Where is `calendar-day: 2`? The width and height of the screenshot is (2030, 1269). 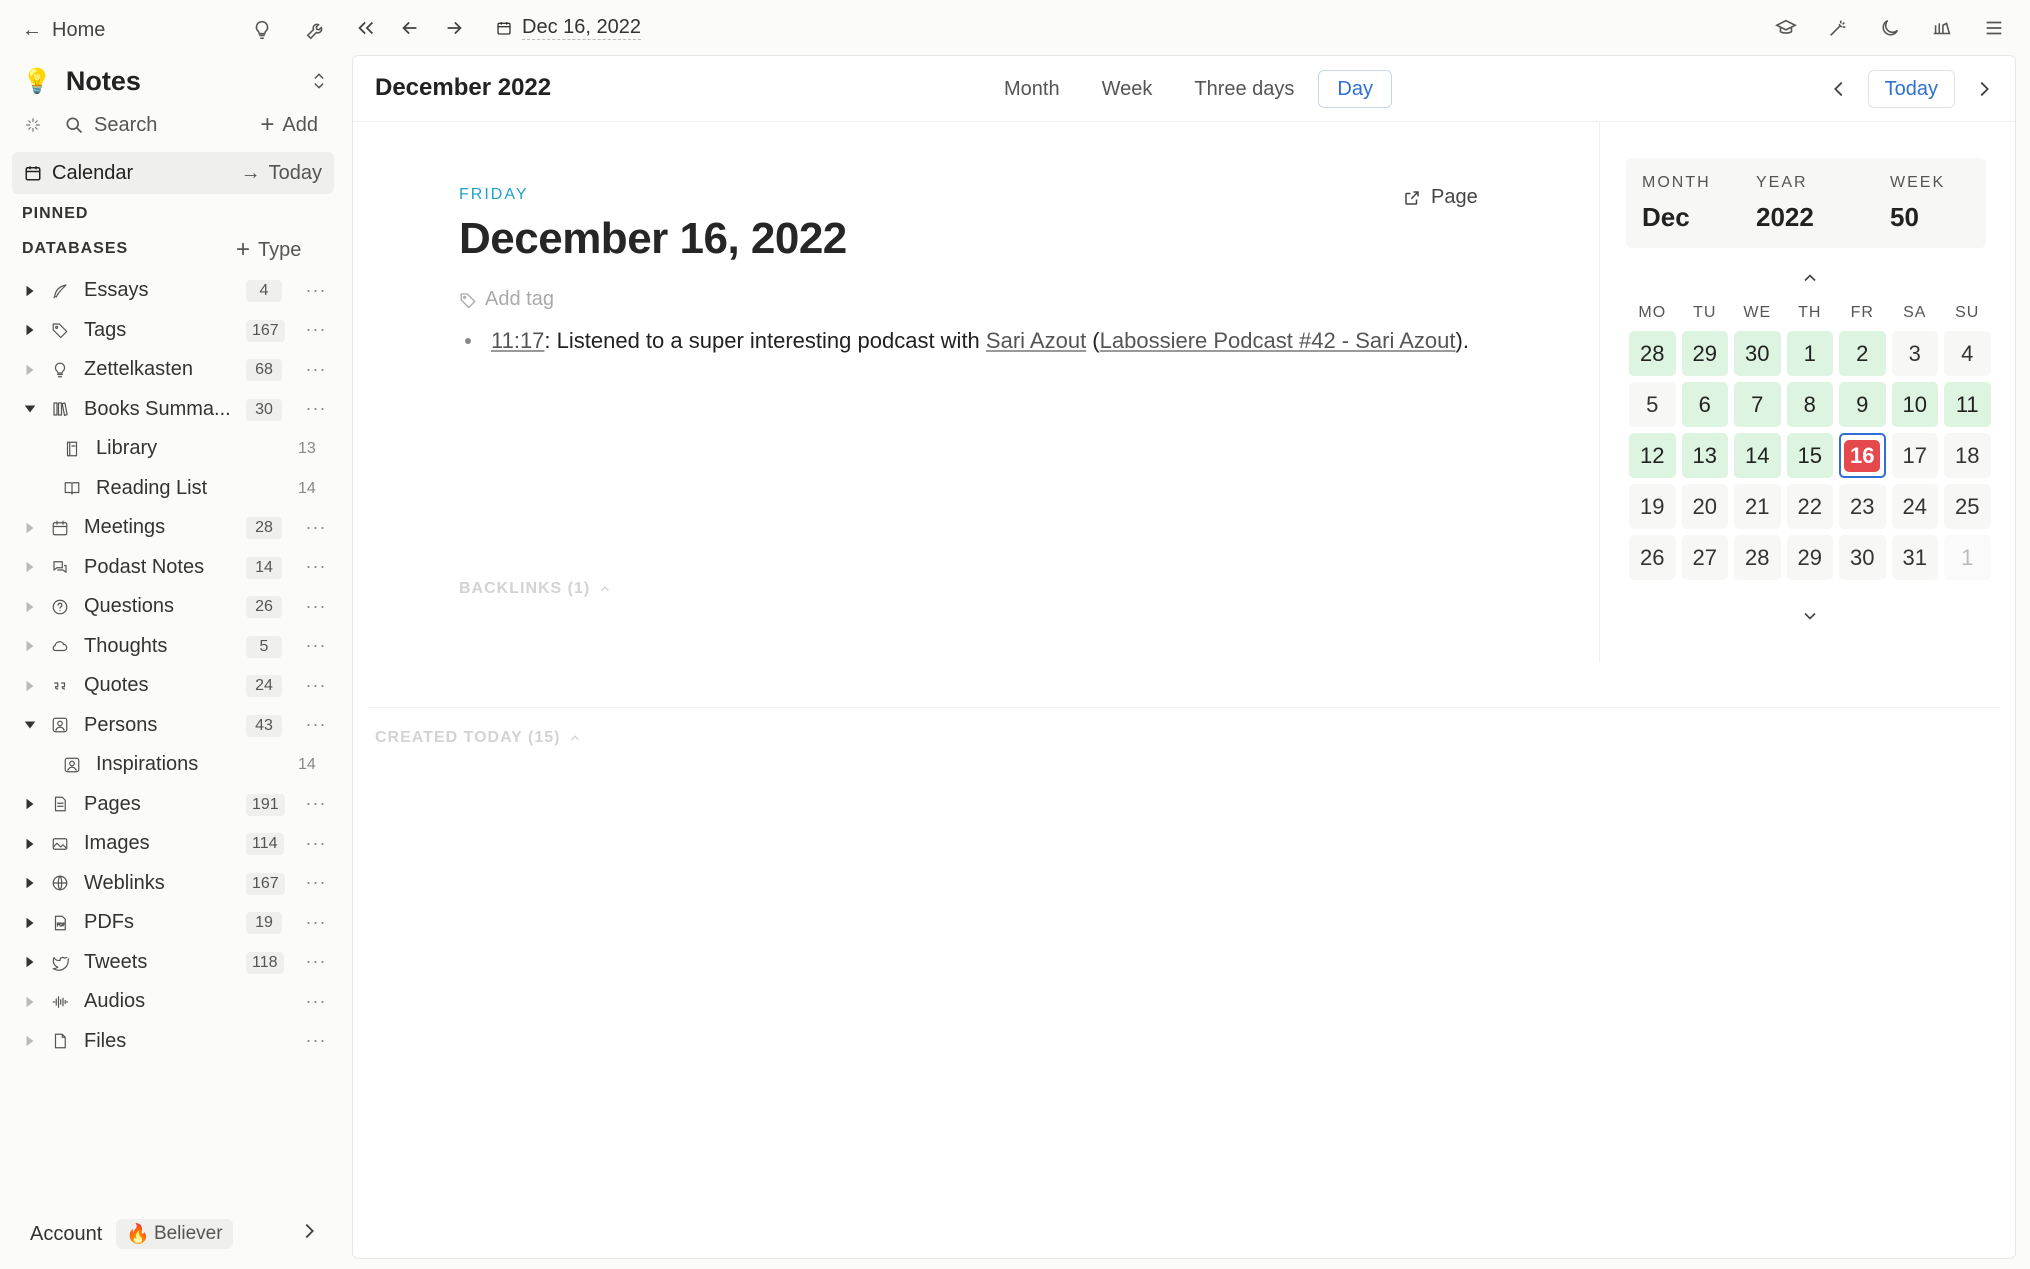 calendar-day: 2 is located at coordinates (1862, 353).